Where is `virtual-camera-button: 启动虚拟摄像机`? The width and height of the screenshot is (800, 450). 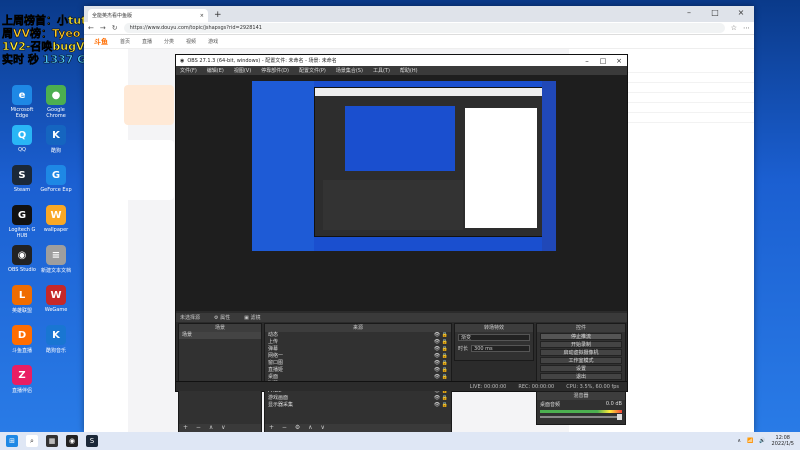 virtual-camera-button: 启动虚拟摄像机 is located at coordinates (581, 352).